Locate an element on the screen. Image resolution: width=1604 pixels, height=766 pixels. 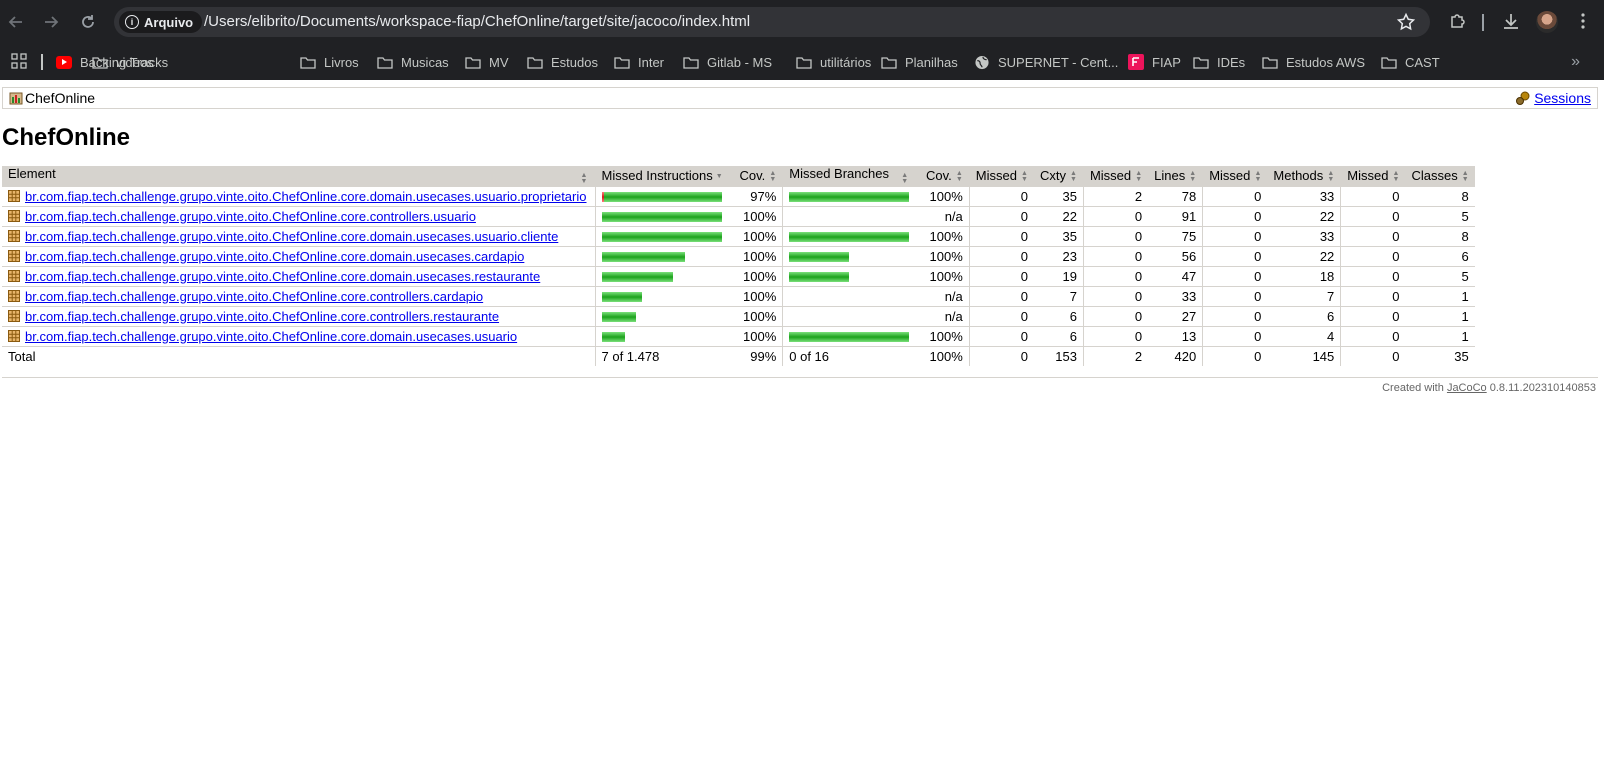
bookmark-item: Planilhas is located at coordinates (919, 62).